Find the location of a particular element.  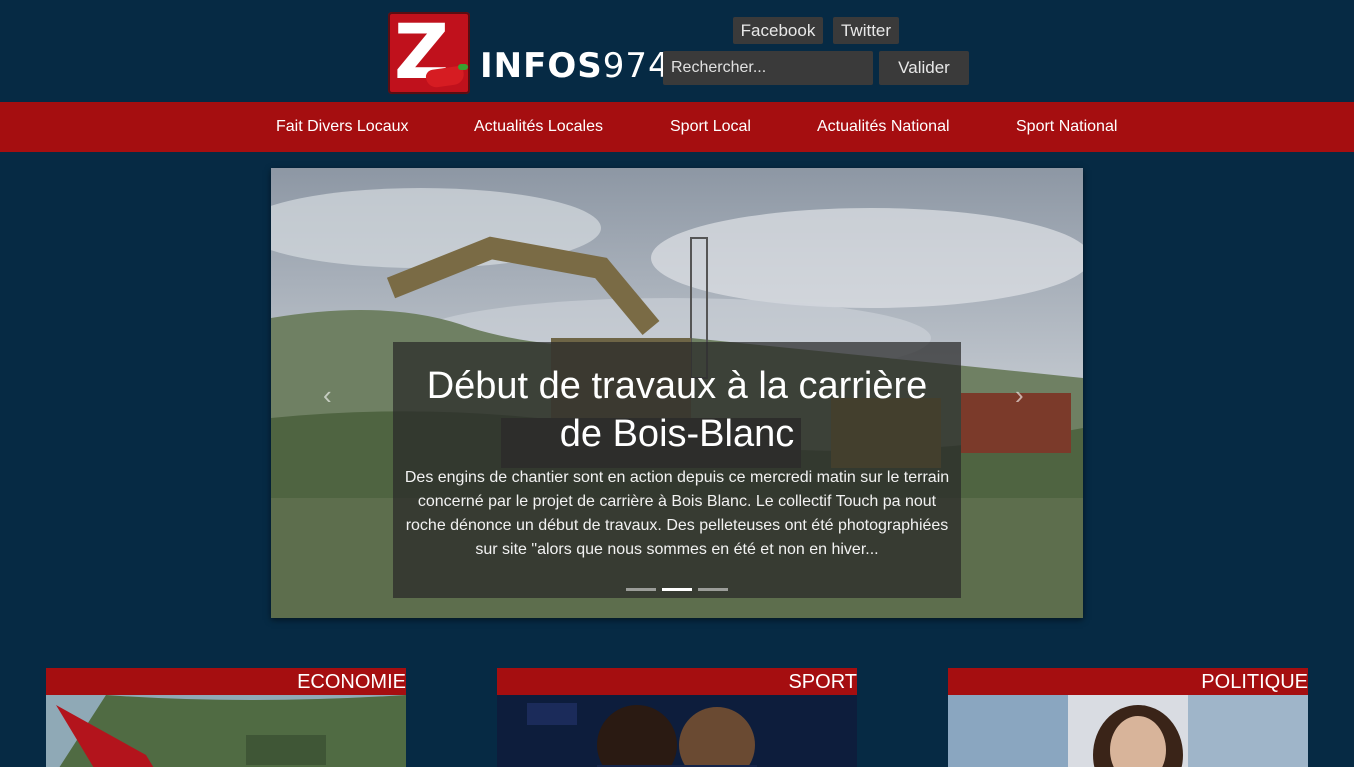

pepper-stem is located at coordinates (463, 67).